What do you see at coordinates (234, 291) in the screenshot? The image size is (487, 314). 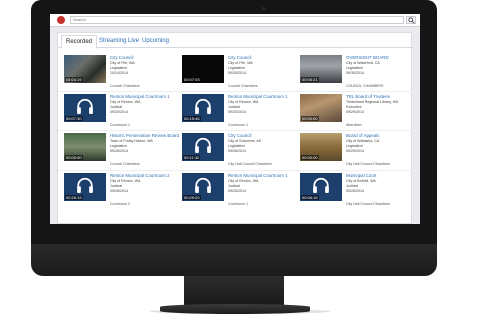 I see `monitor-stand-neck` at bounding box center [234, 291].